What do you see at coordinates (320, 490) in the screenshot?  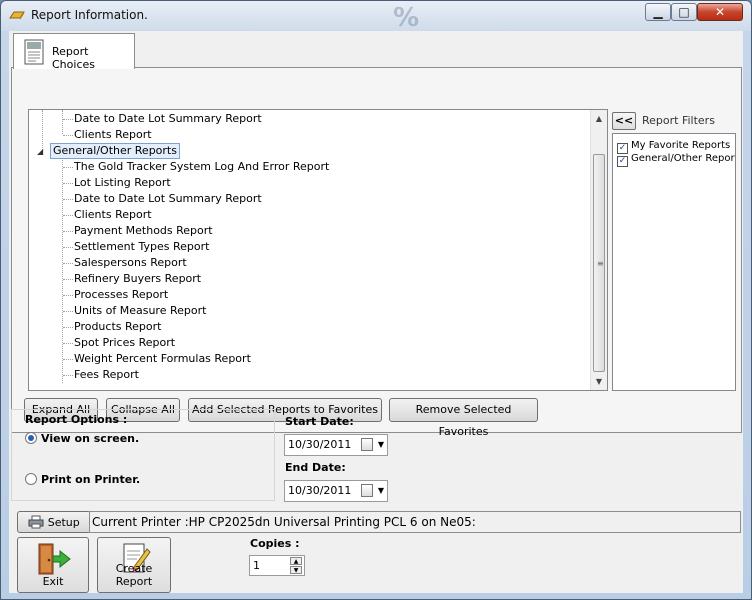 I see `end-date-value: 10/30/2011` at bounding box center [320, 490].